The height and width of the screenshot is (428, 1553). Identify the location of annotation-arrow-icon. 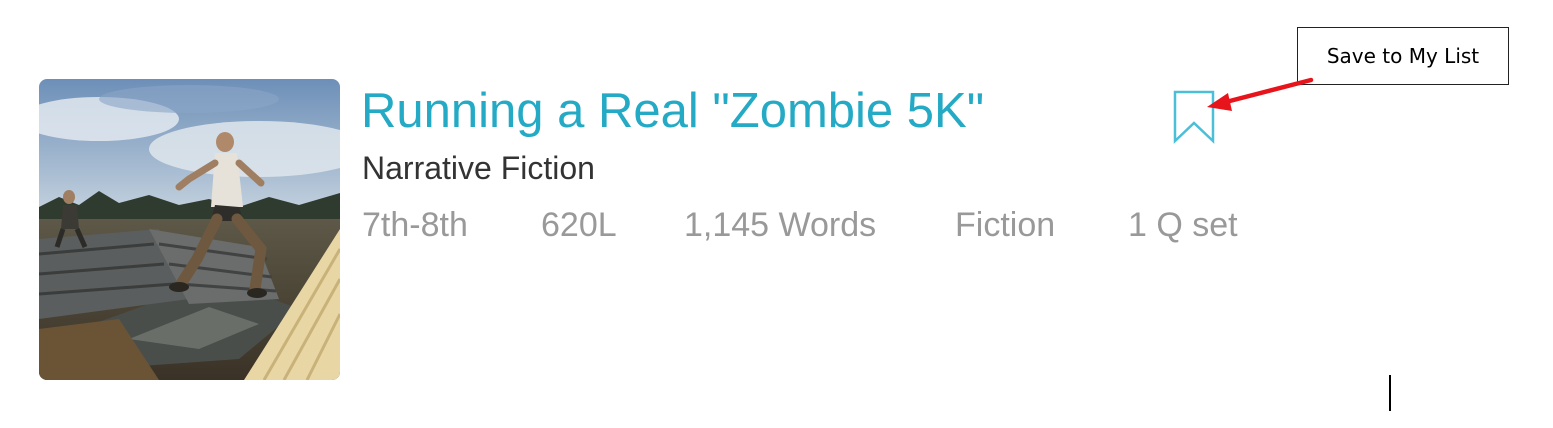
(1260, 94).